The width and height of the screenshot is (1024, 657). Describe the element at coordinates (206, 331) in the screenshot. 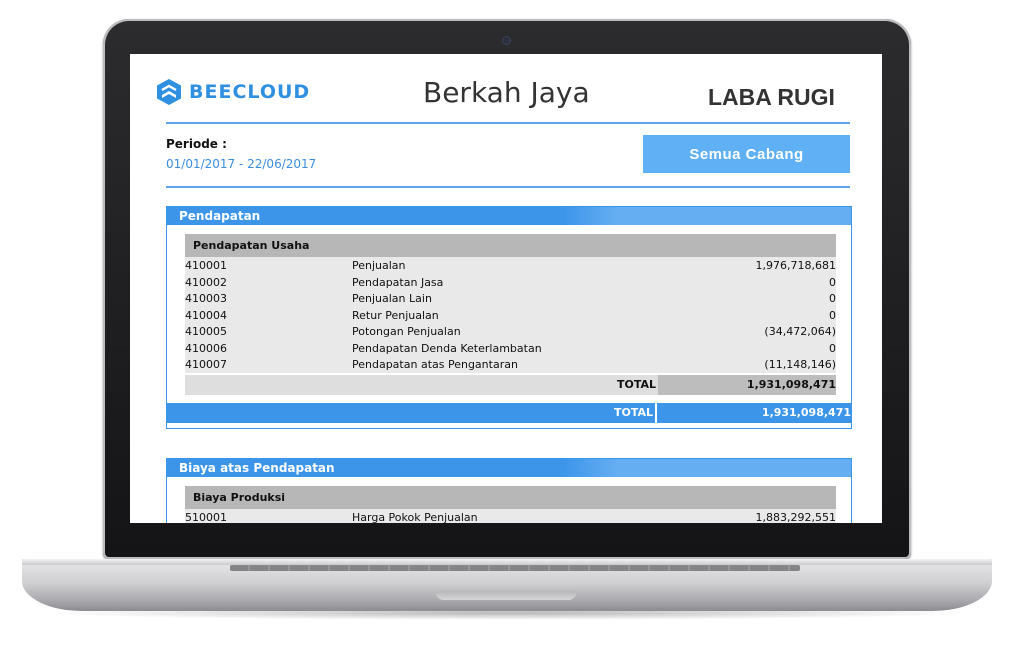

I see `account-code: 410005` at that location.